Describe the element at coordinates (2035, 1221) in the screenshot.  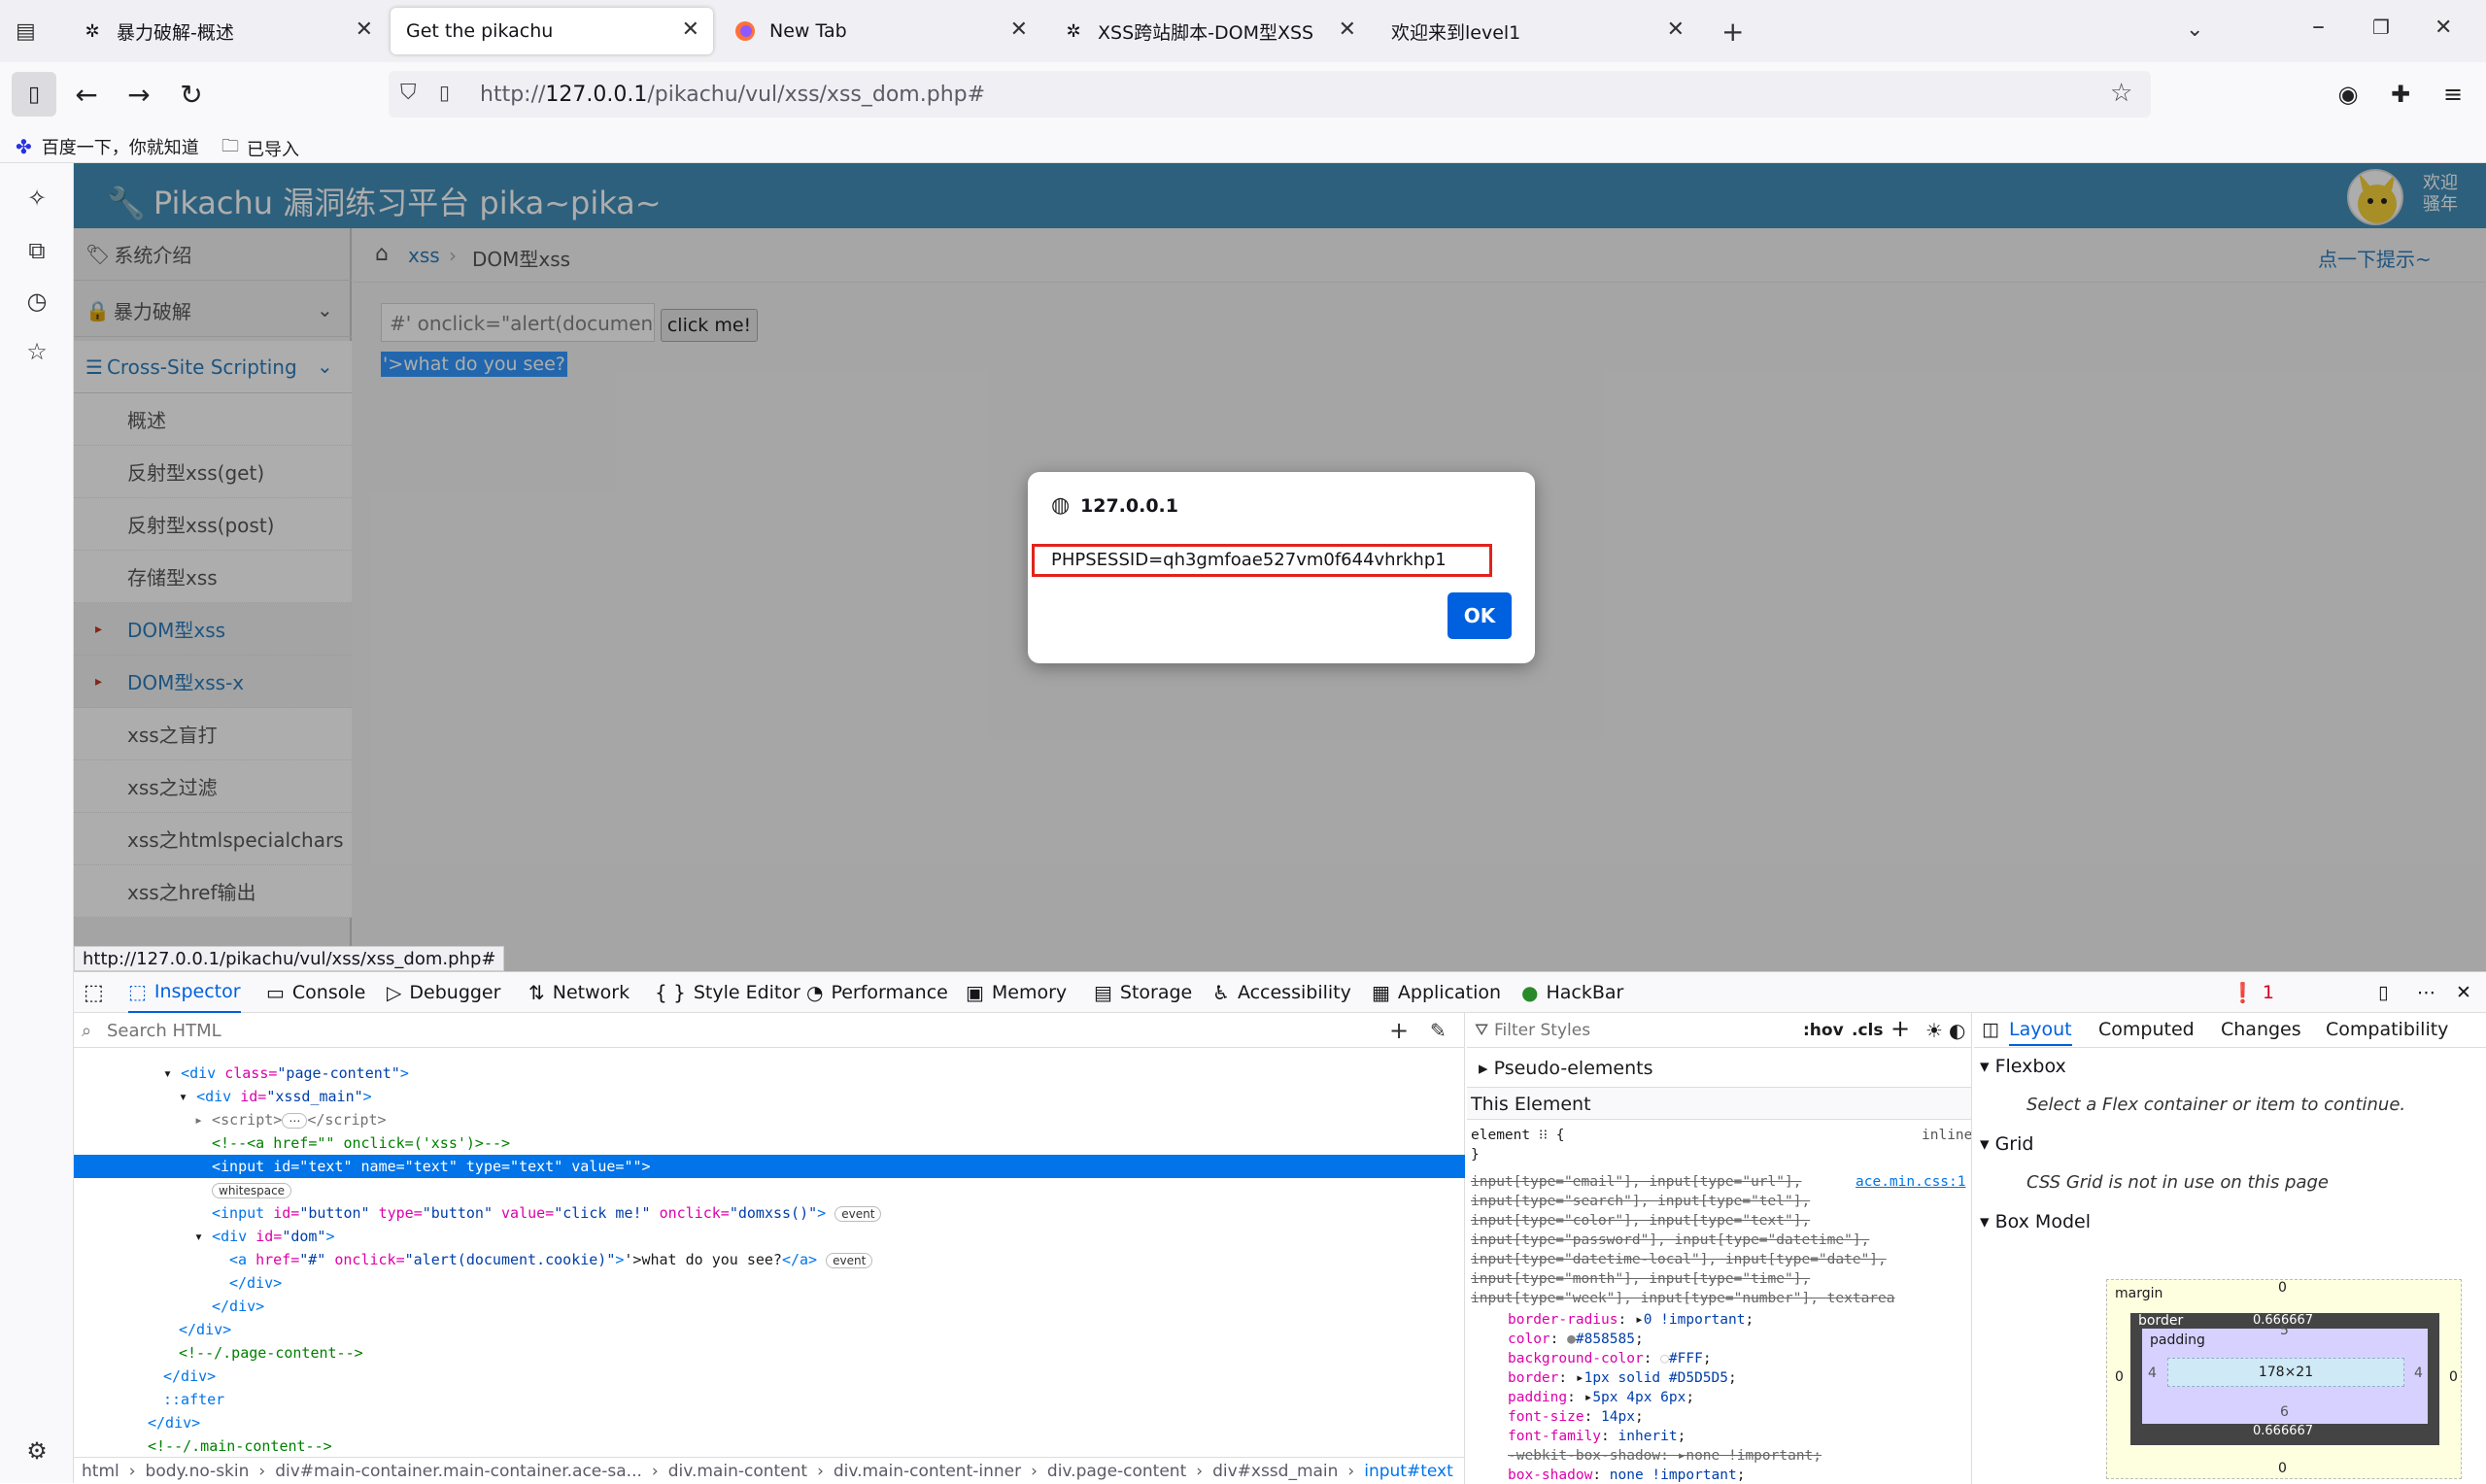
I see `box-model-section-header: ▾ Box Model` at that location.